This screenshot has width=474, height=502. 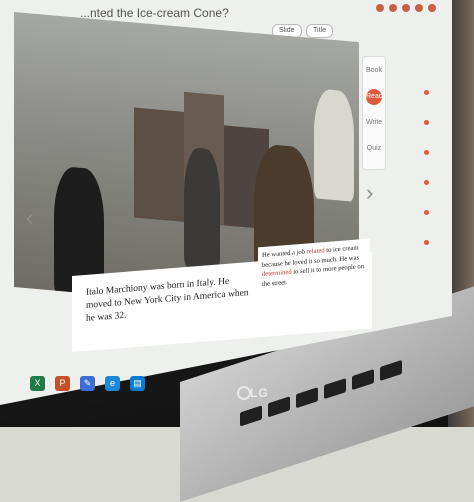 What do you see at coordinates (29, 218) in the screenshot?
I see `prev-page-button: ‹` at bounding box center [29, 218].